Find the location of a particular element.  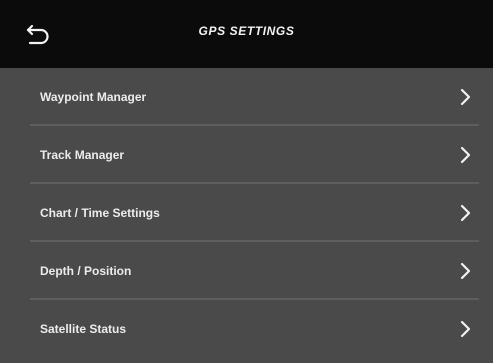

menu-item-label: Waypoint Manager is located at coordinates (93, 97).